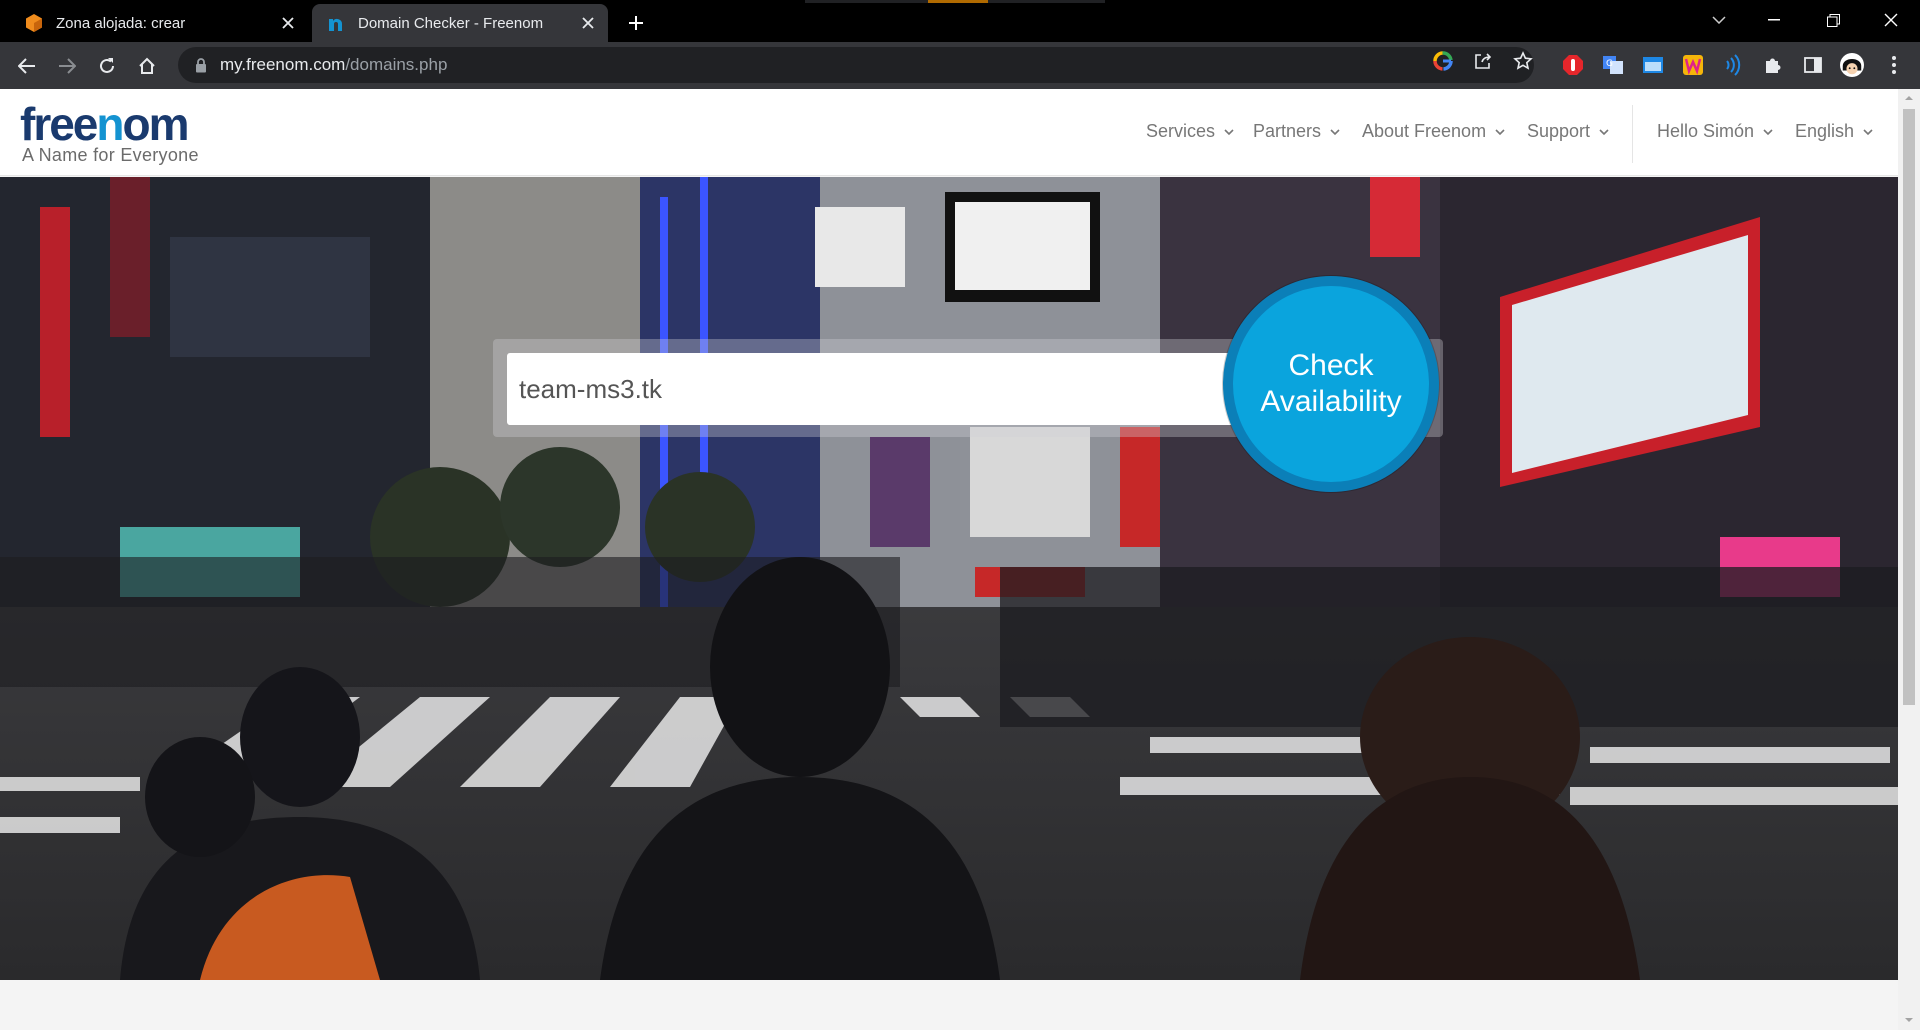 Image resolution: width=1920 pixels, height=1030 pixels. What do you see at coordinates (1894, 65) in the screenshot?
I see `browser-menu-icon` at bounding box center [1894, 65].